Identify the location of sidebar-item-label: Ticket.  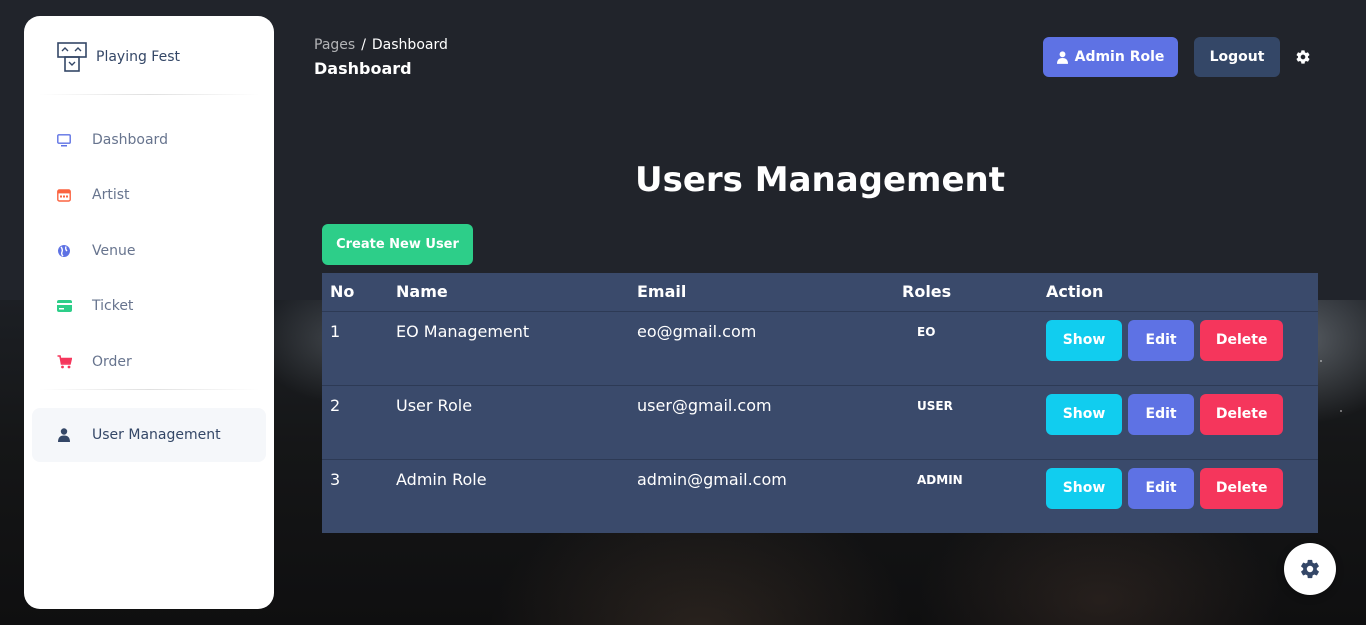
(113, 306).